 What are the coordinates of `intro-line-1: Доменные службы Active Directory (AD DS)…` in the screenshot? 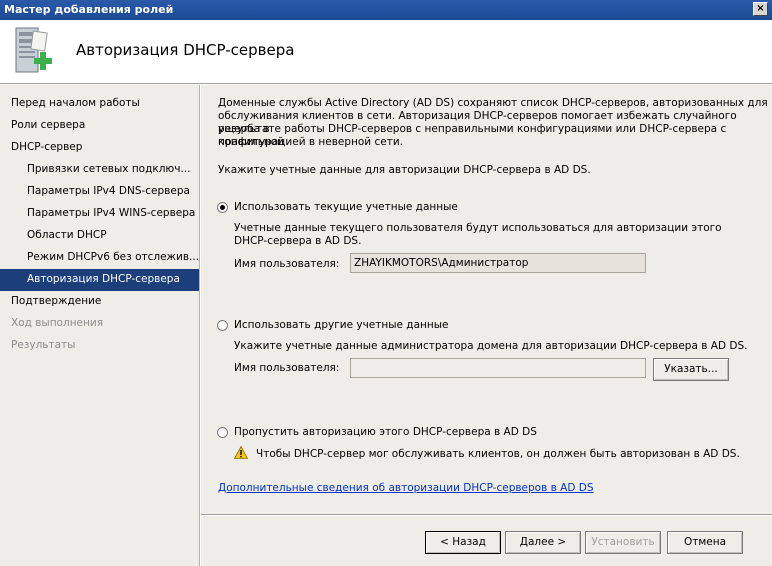 It's located at (493, 103).